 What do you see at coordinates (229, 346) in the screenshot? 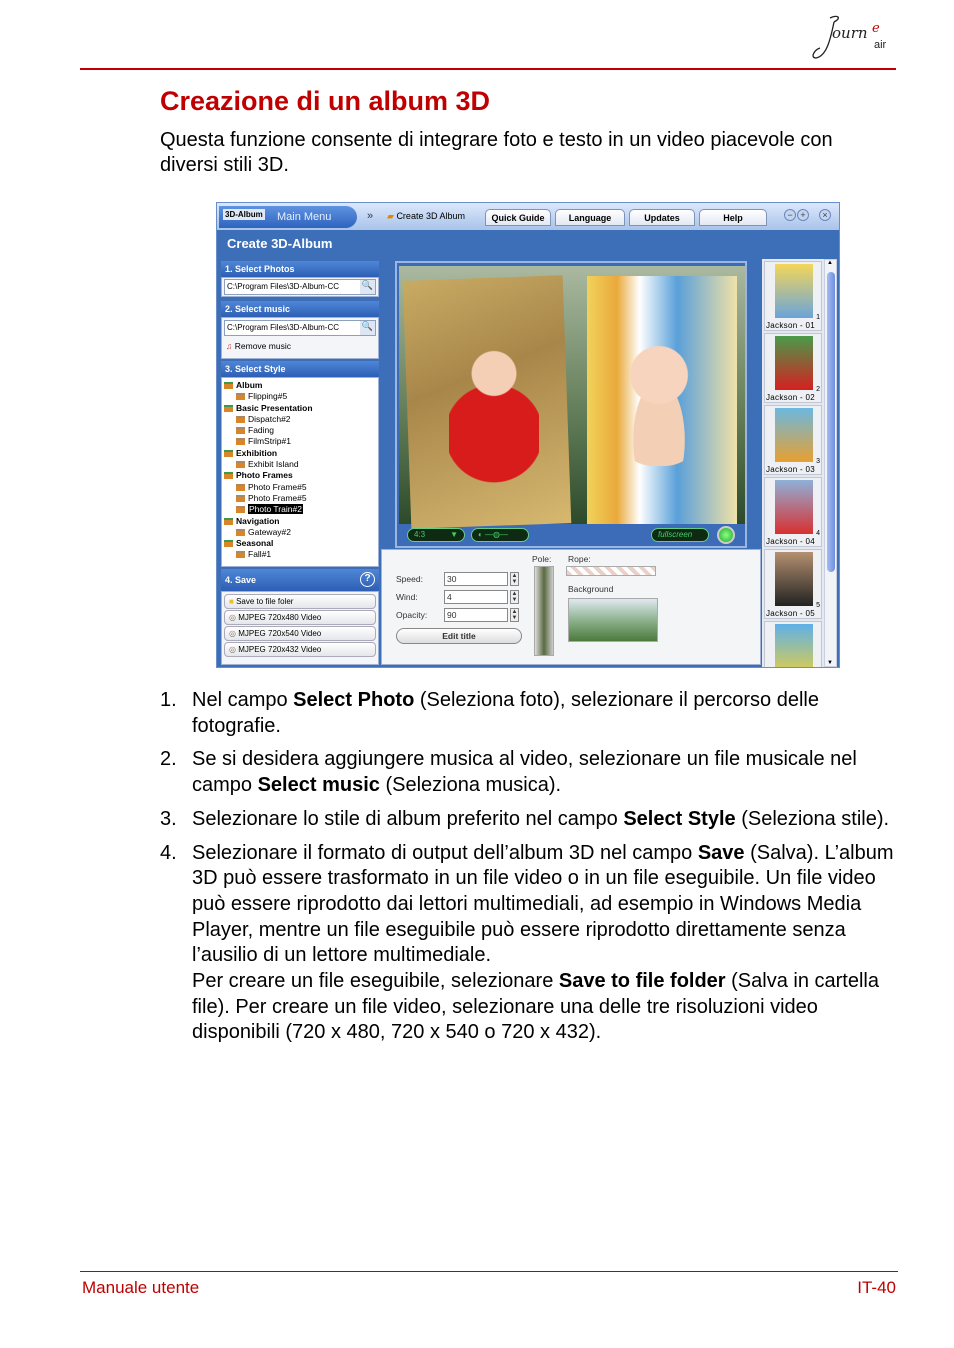
I see `music-note-icon: ♫` at bounding box center [229, 346].